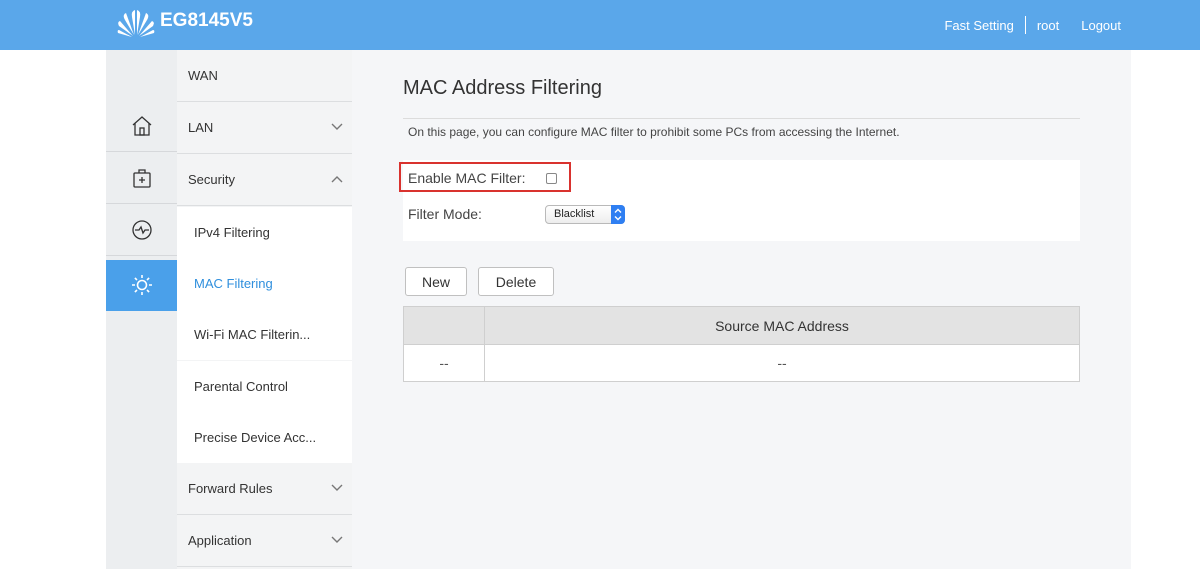 This screenshot has width=1200, height=569. I want to click on enable-mac-filter-label: Enable MAC Filter:, so click(467, 178).